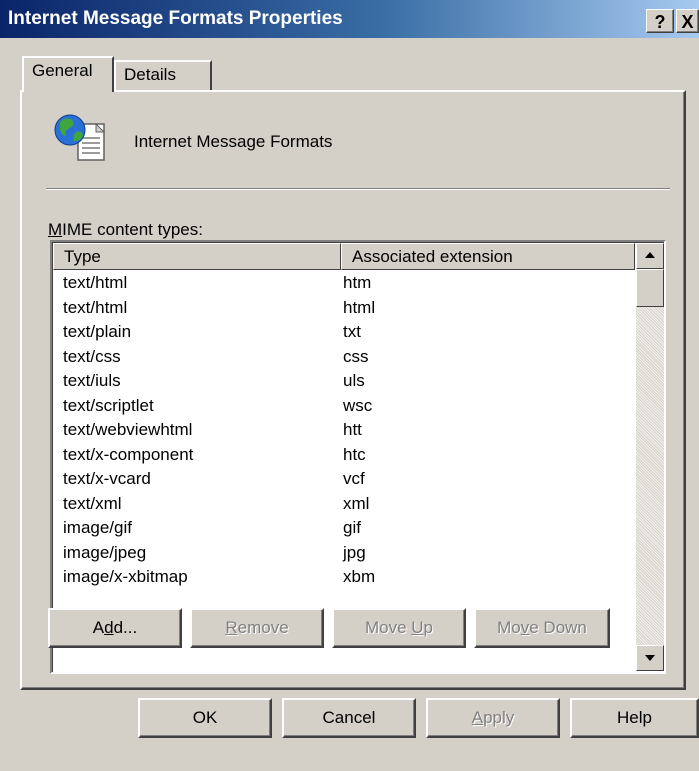  I want to click on table-row: text/iuls uls, so click(344, 381).